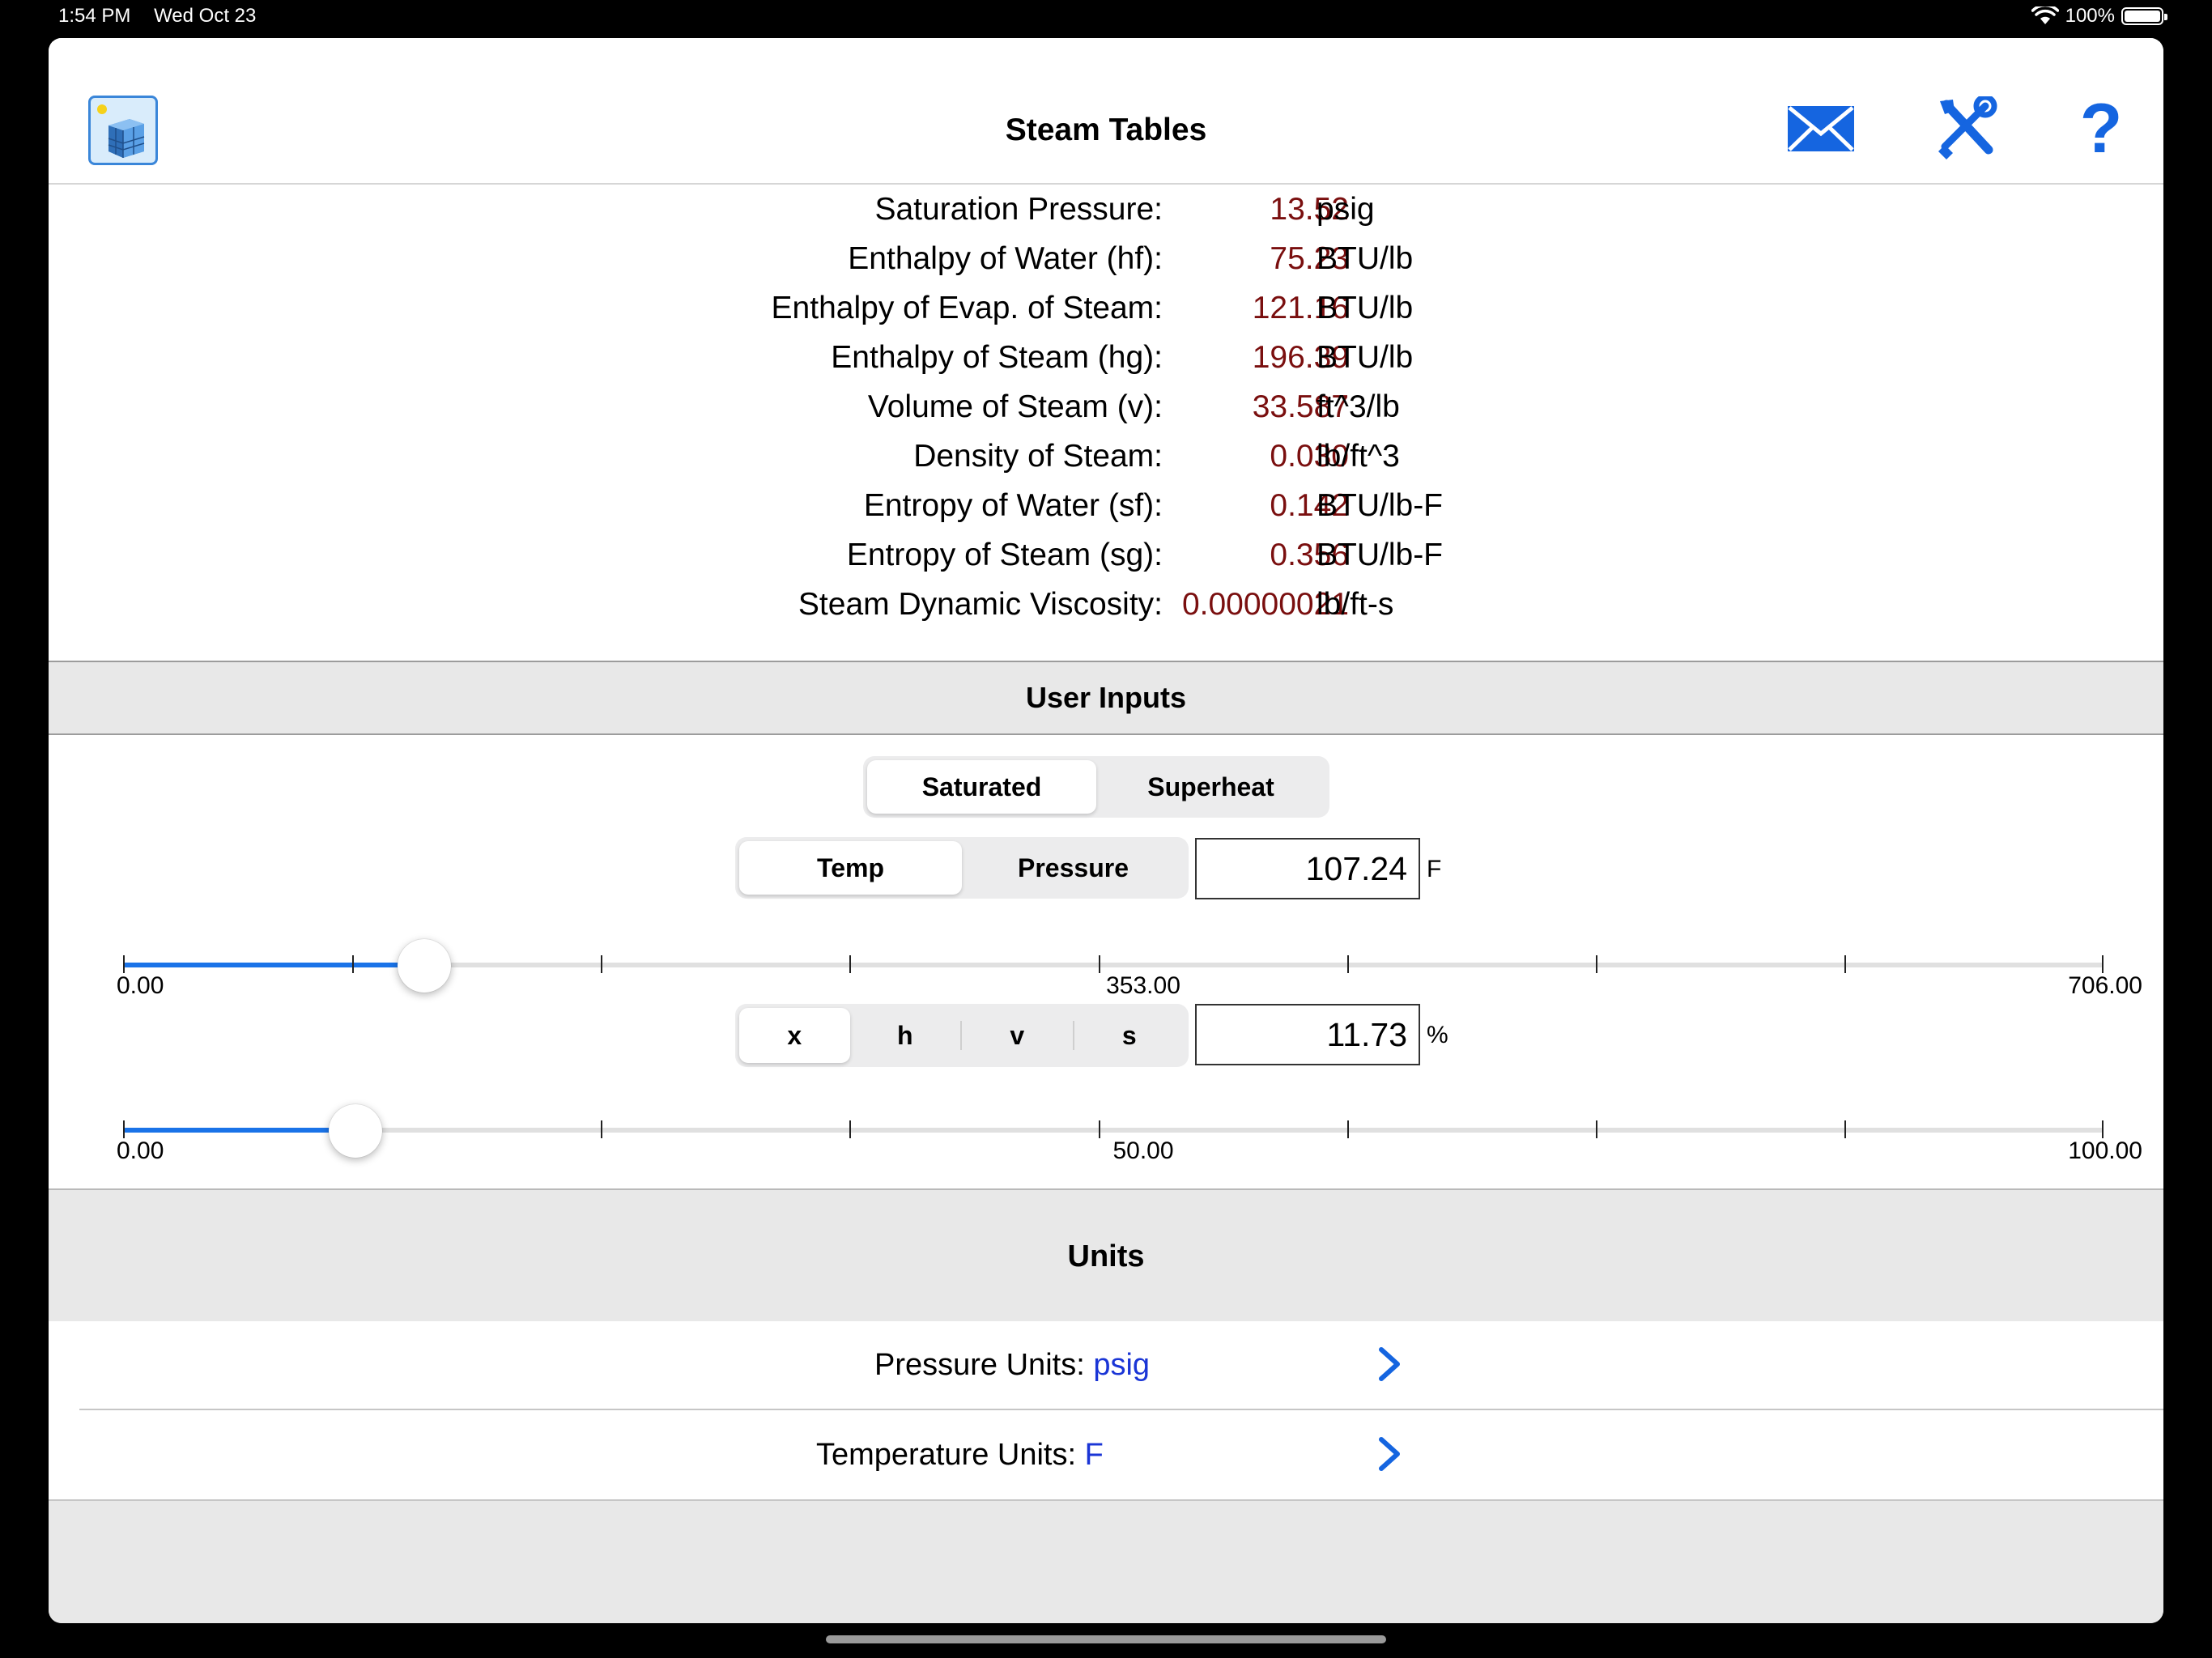 The height and width of the screenshot is (1658, 2212). What do you see at coordinates (906, 1035) in the screenshot?
I see `segment-h: h` at bounding box center [906, 1035].